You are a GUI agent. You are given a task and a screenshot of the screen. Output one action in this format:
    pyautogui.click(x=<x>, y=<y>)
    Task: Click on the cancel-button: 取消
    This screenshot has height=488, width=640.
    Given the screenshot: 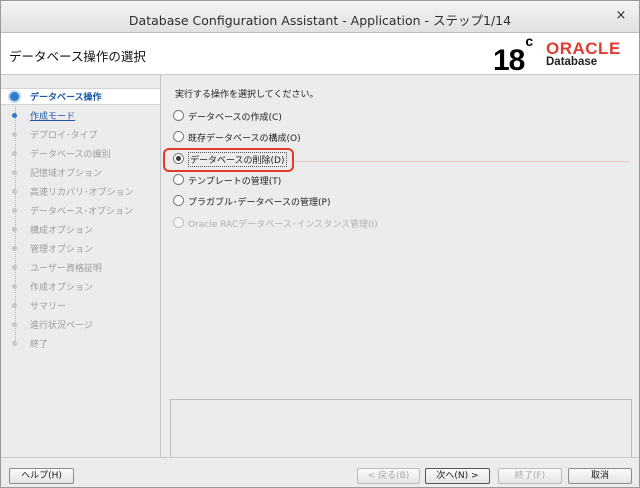 What is the action you would take?
    pyautogui.click(x=600, y=476)
    